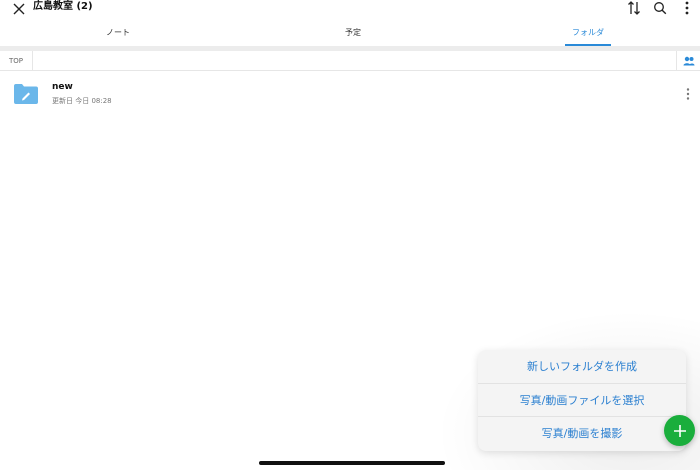 The image size is (700, 470). What do you see at coordinates (634, 8) in the screenshot?
I see `sort-icon` at bounding box center [634, 8].